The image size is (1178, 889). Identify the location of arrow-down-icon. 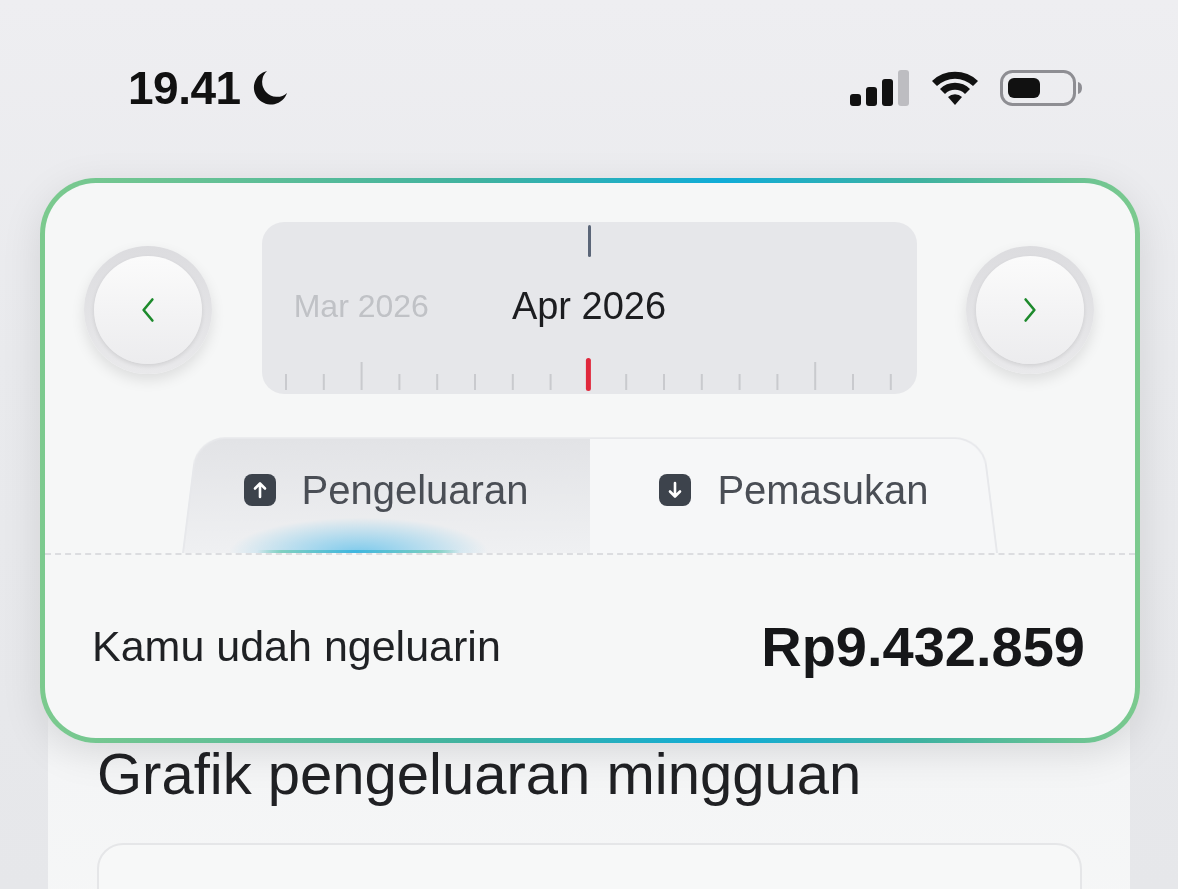
(675, 489).